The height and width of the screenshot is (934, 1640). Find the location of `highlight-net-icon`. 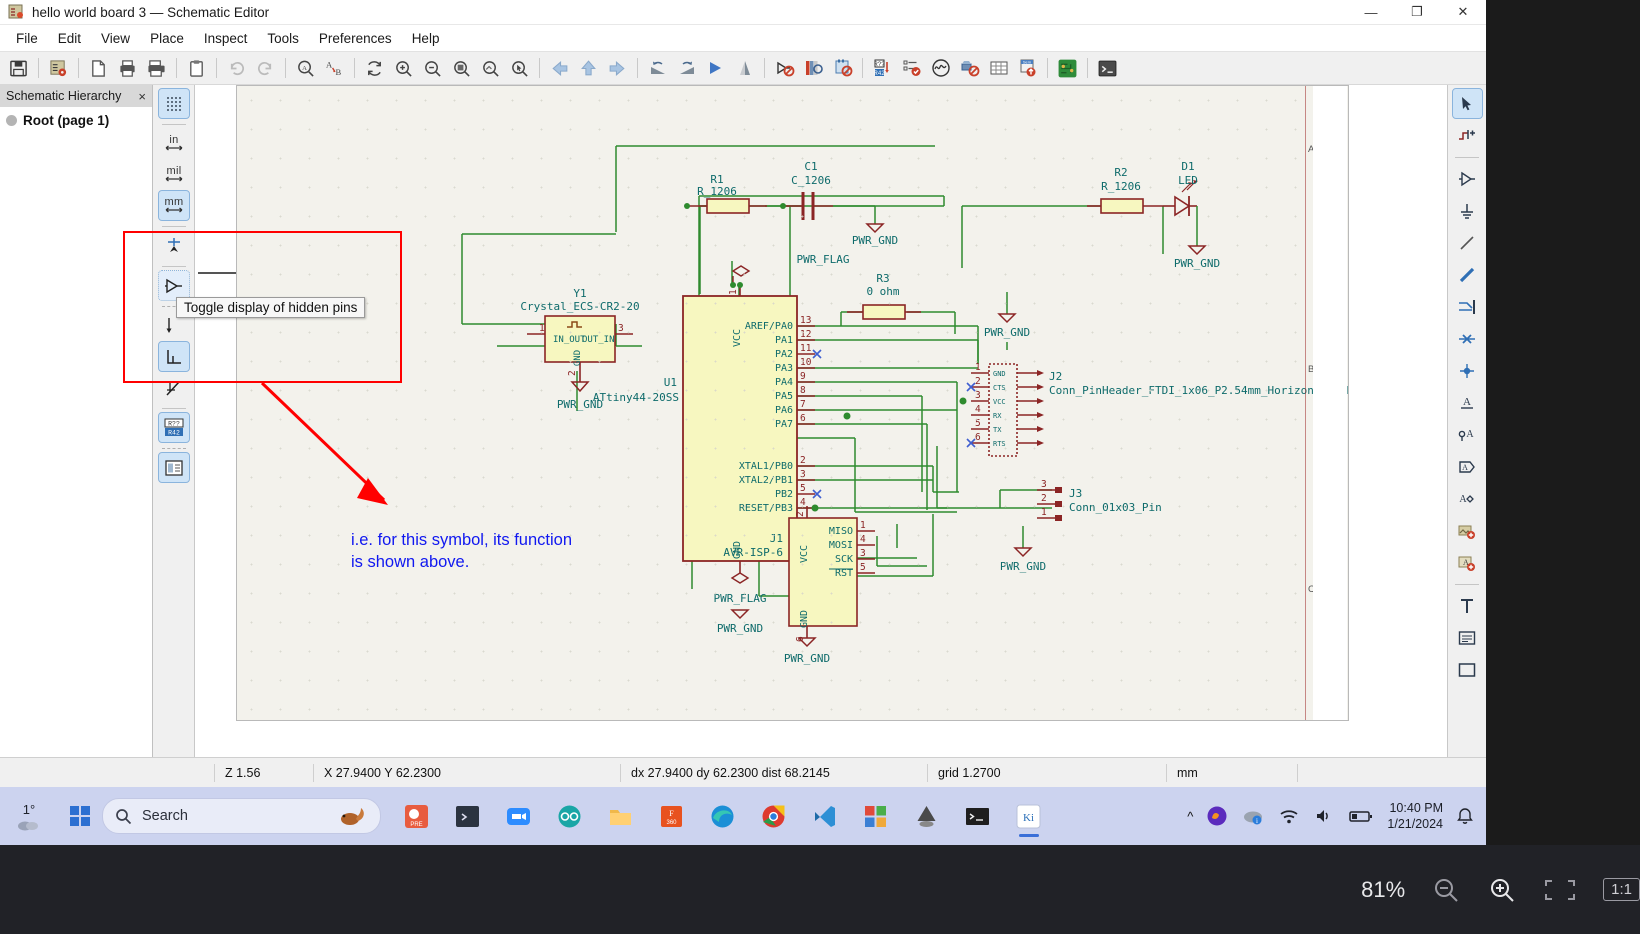

highlight-net-icon is located at coordinates (1467, 135).